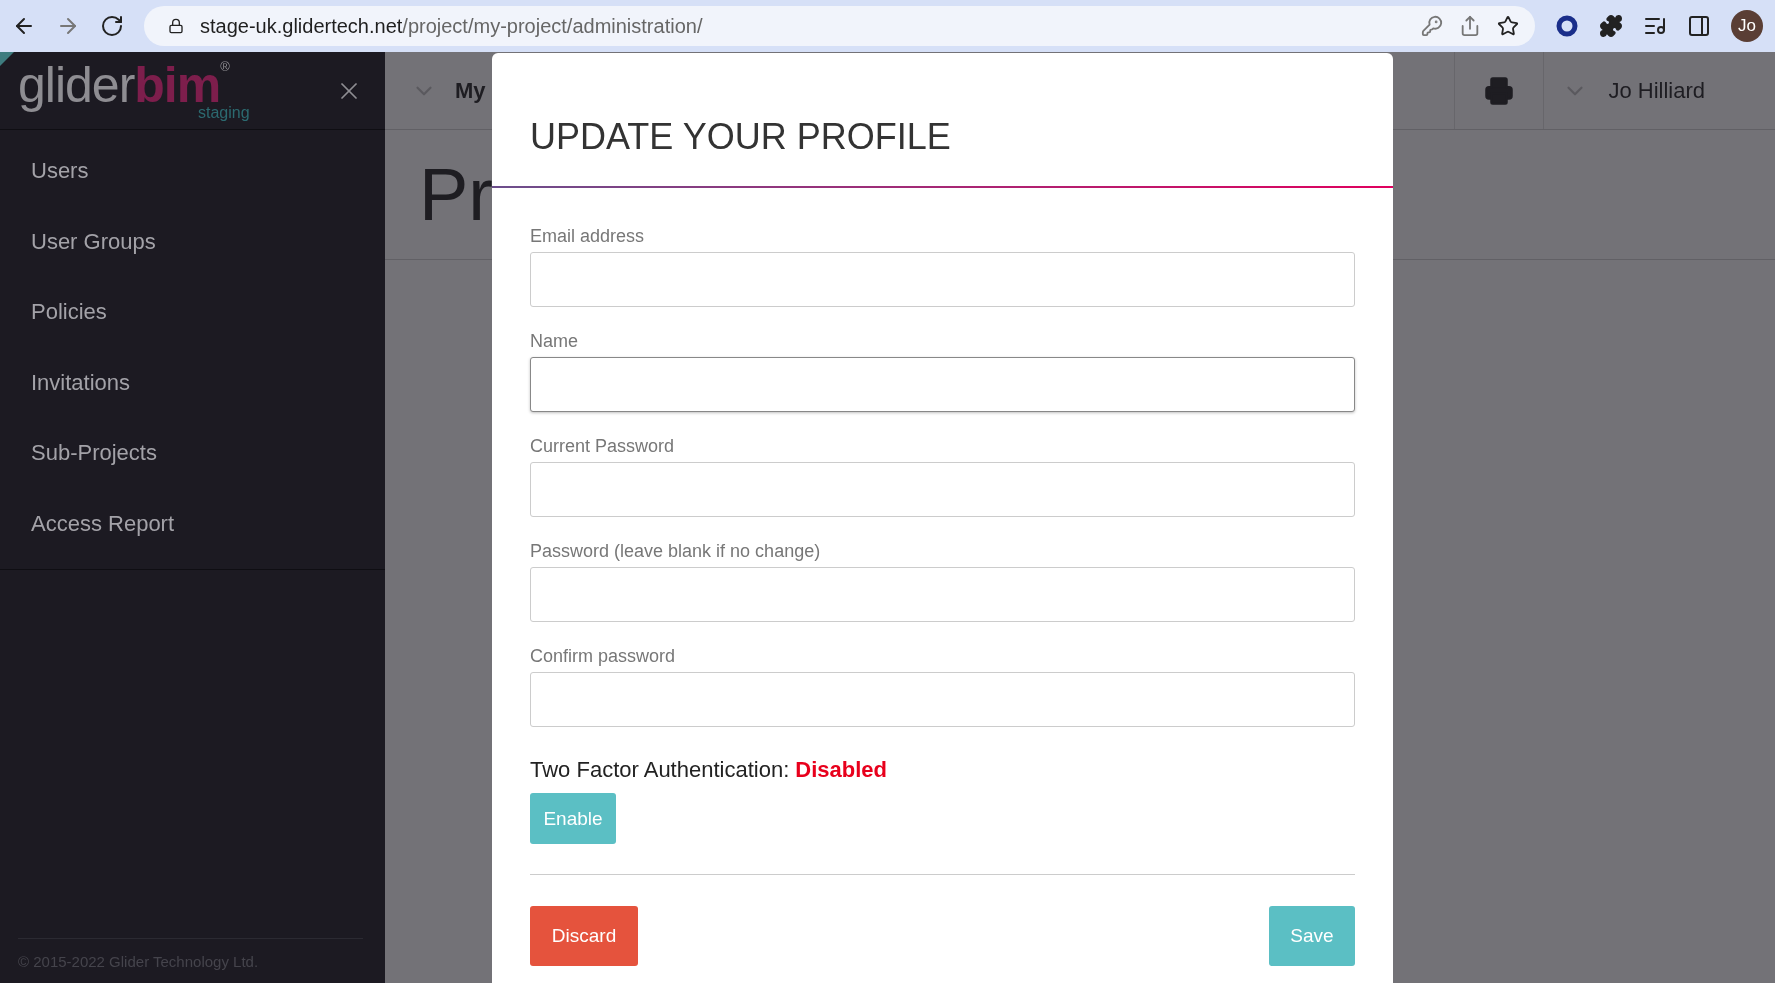  What do you see at coordinates (456, 194) in the screenshot?
I see `page-title: Pr` at bounding box center [456, 194].